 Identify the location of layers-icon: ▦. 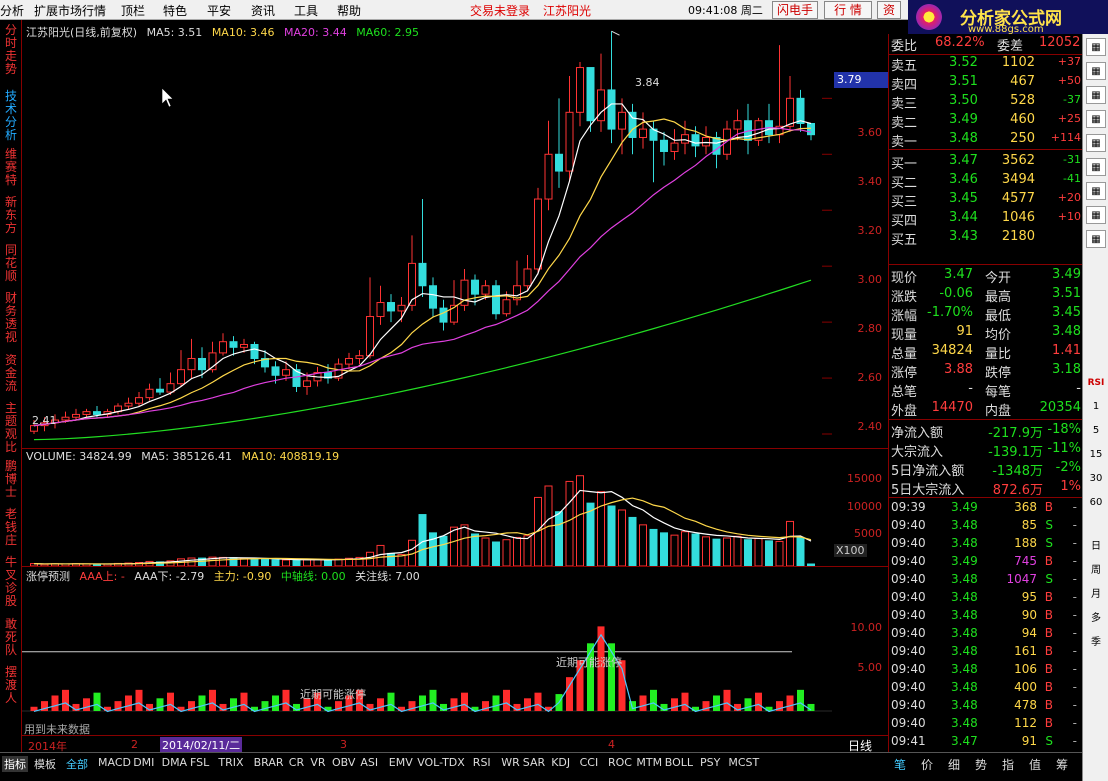
(1096, 167).